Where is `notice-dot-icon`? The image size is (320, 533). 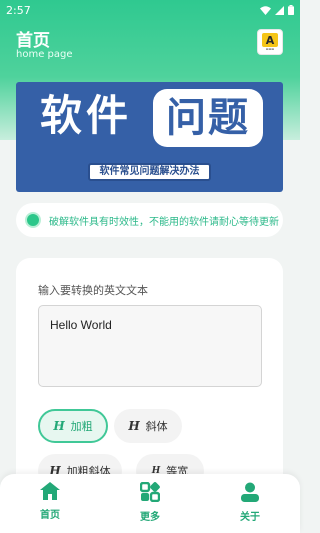 notice-dot-icon is located at coordinates (33, 220).